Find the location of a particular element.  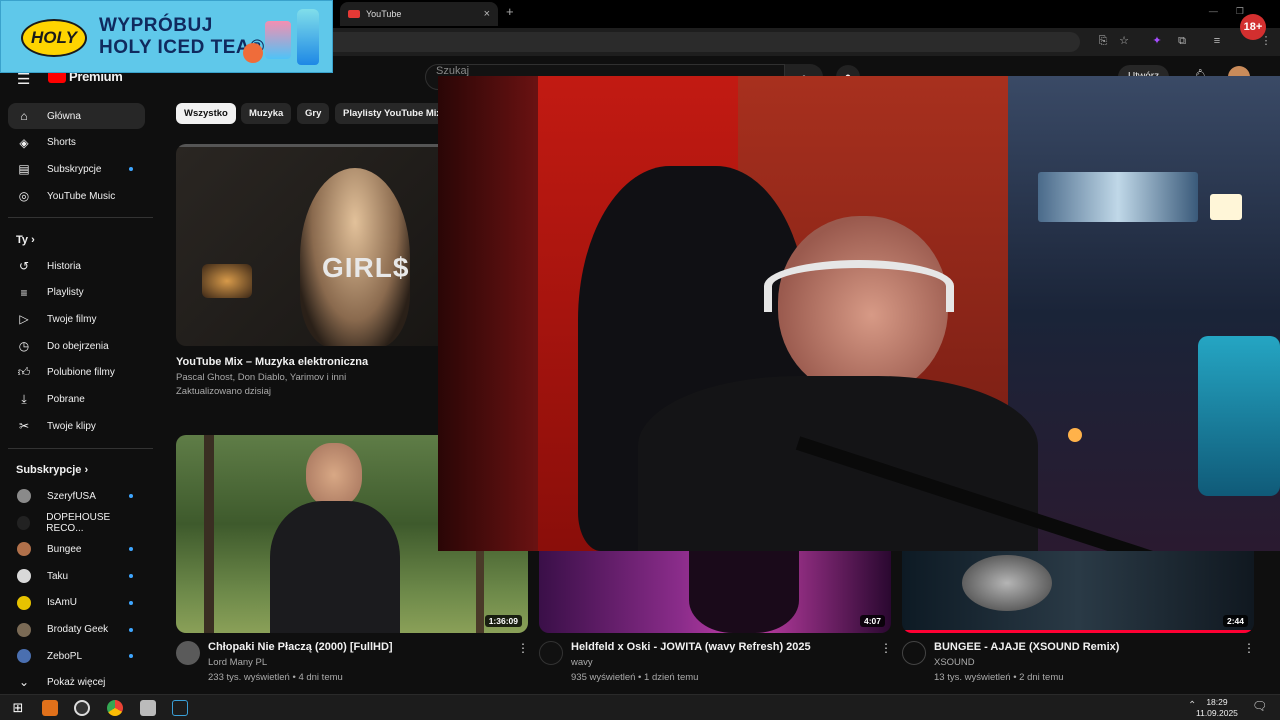

tab-close-icon: × is located at coordinates (487, 14).